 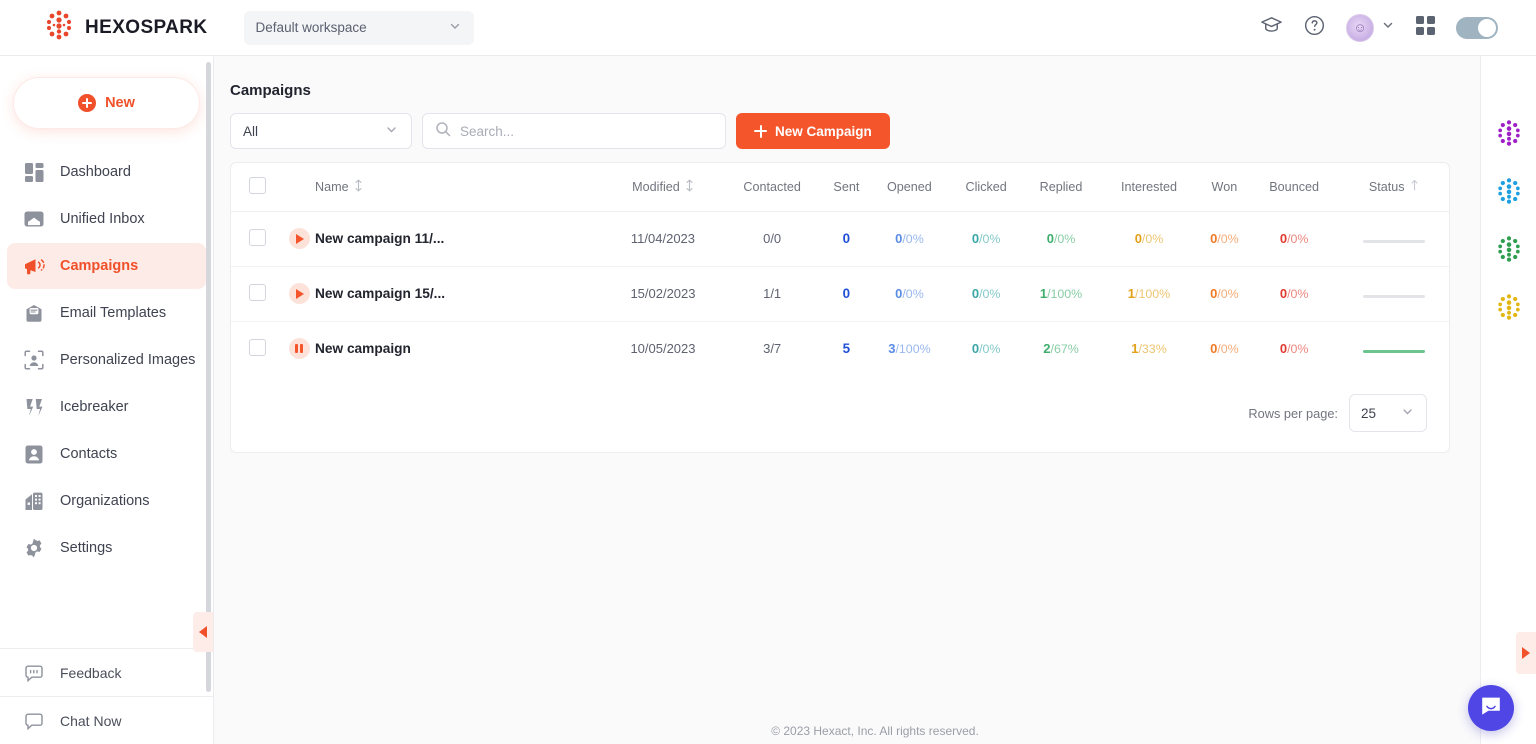 I want to click on hexowatch-logo, so click(x=1509, y=191).